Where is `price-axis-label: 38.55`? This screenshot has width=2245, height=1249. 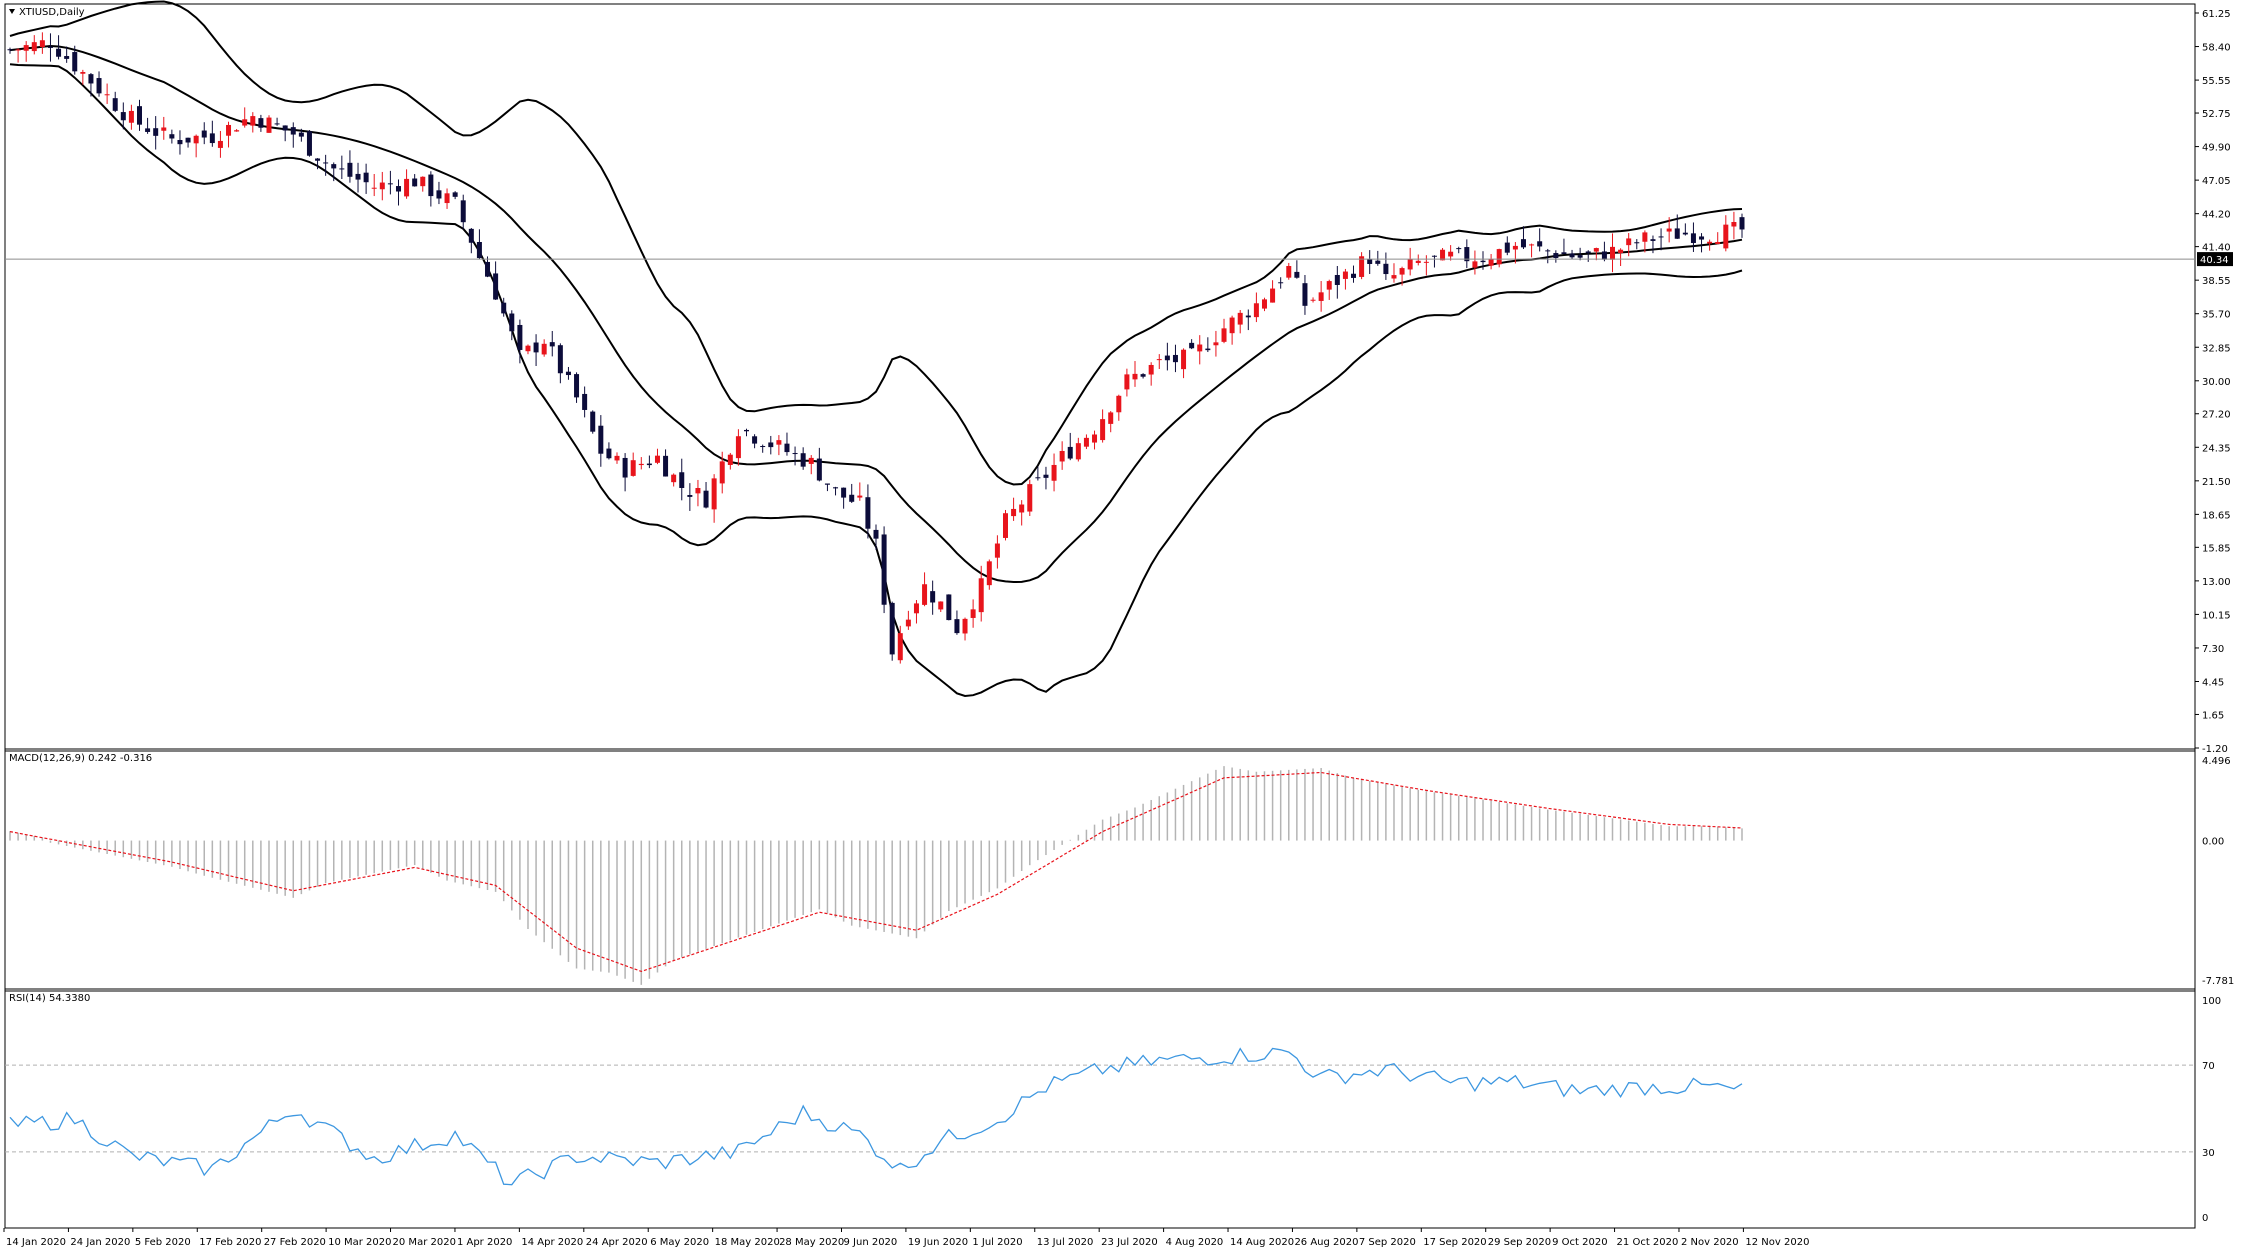
price-axis-label: 38.55 is located at coordinates (2216, 281).